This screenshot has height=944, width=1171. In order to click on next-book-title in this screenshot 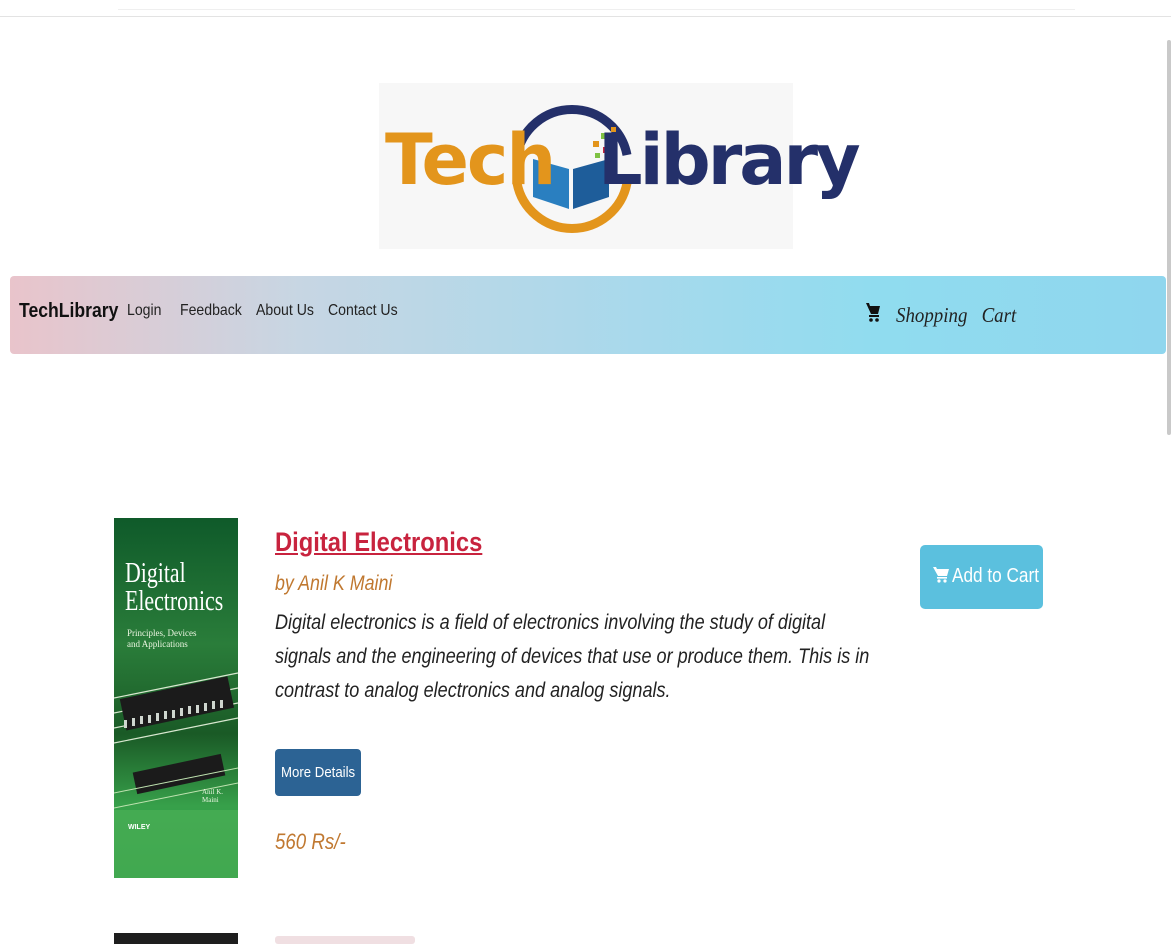, I will do `click(345, 940)`.